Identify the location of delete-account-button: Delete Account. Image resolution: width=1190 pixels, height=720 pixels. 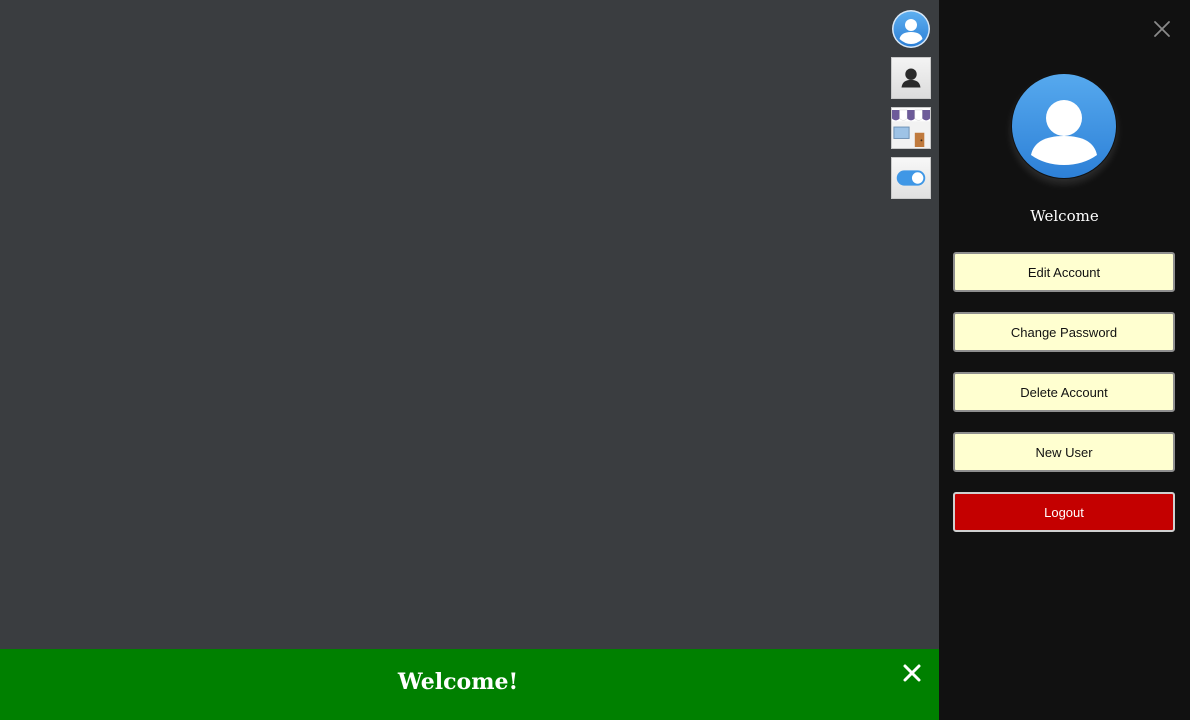
(1064, 392).